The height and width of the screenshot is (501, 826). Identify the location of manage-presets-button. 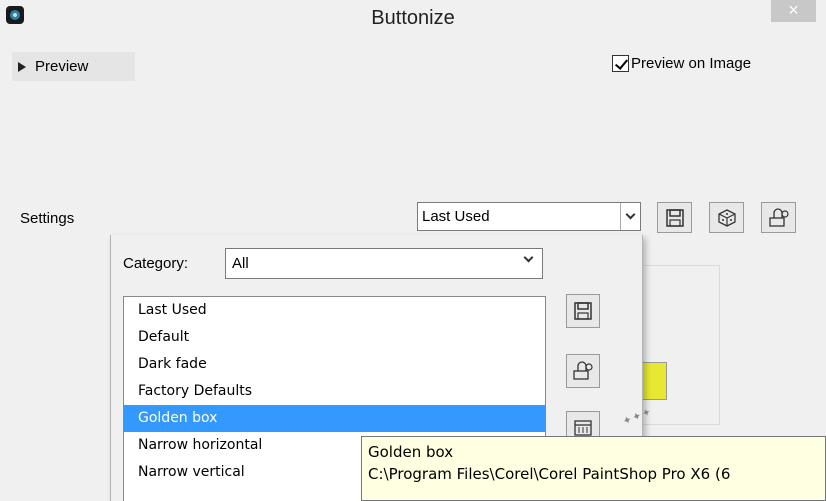
(778, 217).